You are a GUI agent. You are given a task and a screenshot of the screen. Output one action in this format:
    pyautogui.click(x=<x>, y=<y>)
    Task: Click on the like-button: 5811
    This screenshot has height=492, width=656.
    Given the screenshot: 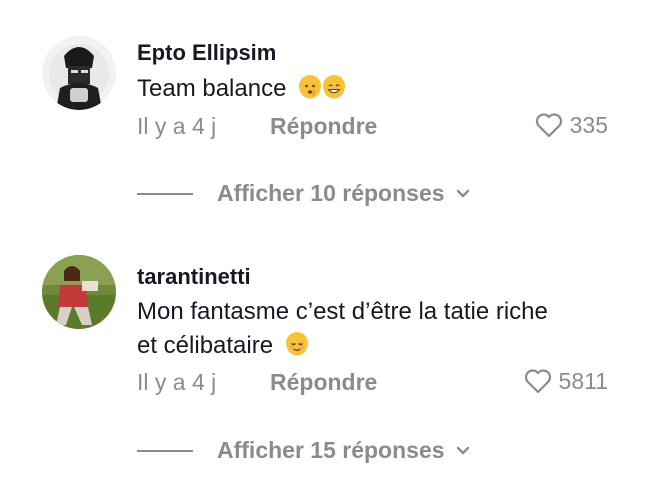 What is the action you would take?
    pyautogui.click(x=565, y=381)
    